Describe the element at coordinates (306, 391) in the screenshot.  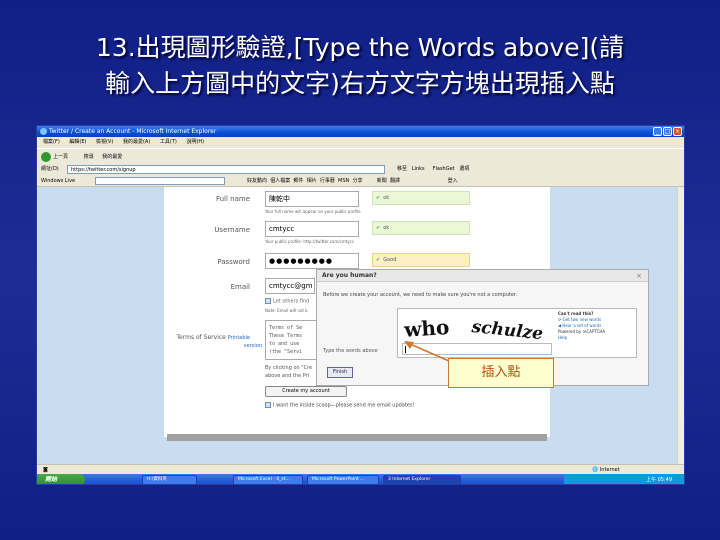
I see `create-account-button: Create my account` at that location.